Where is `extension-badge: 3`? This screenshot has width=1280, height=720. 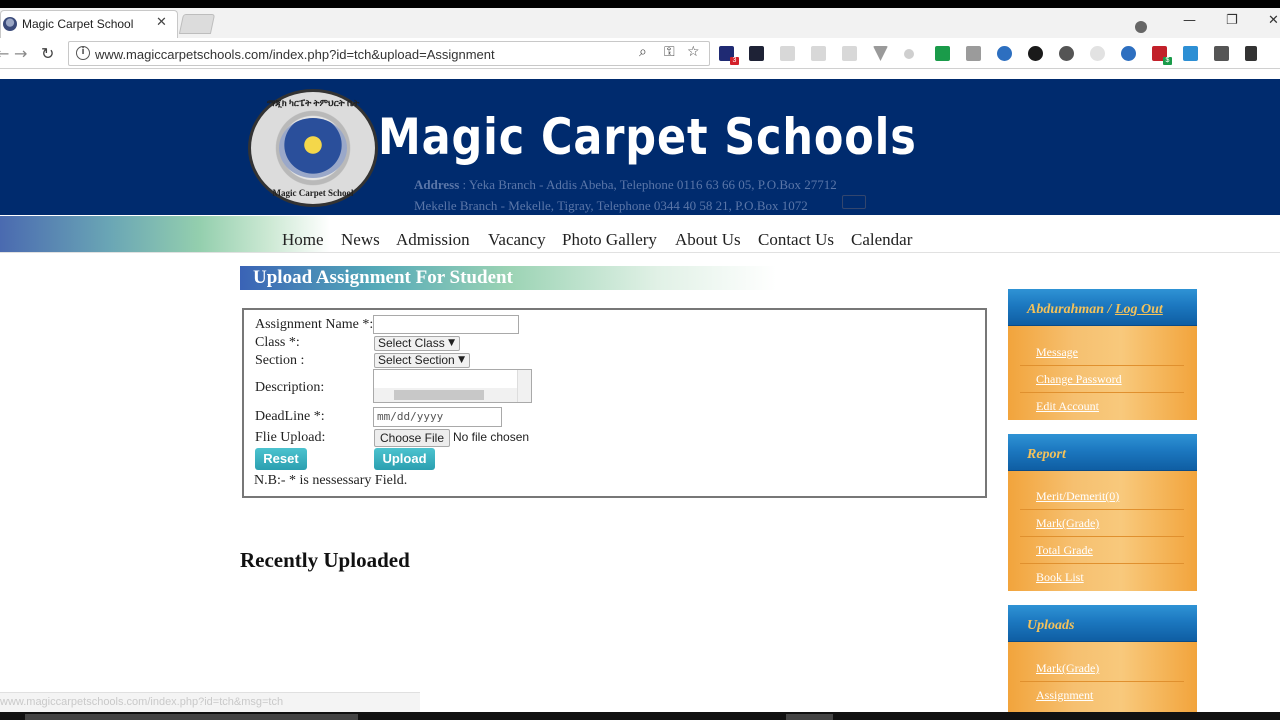
extension-badge: 3 is located at coordinates (734, 61).